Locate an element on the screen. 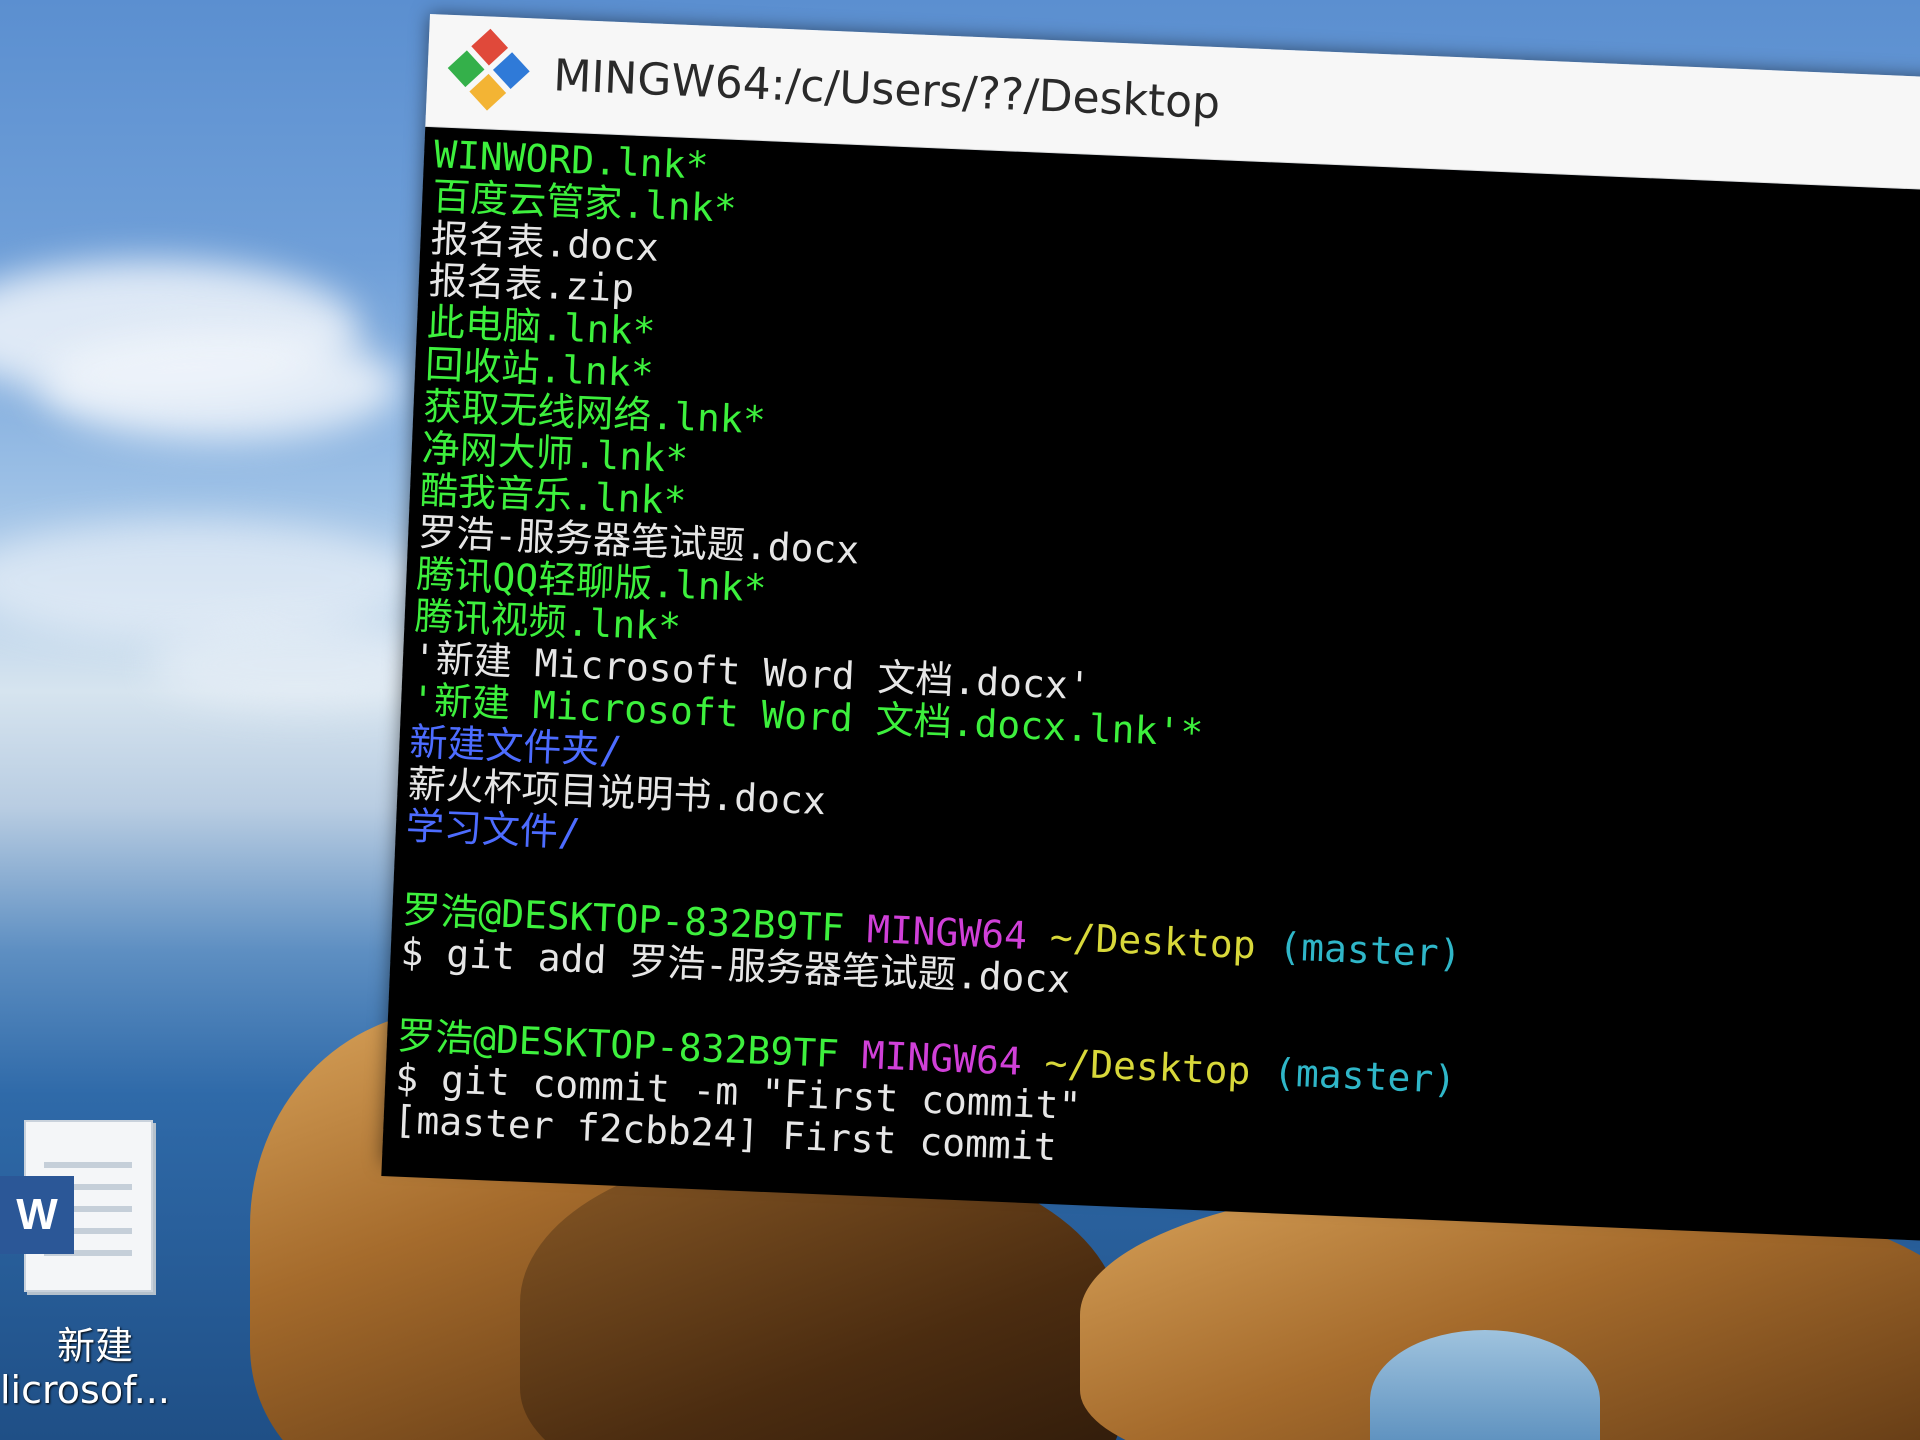 This screenshot has height=1440, width=1920. word-logo-icon: W is located at coordinates (37, 1215).